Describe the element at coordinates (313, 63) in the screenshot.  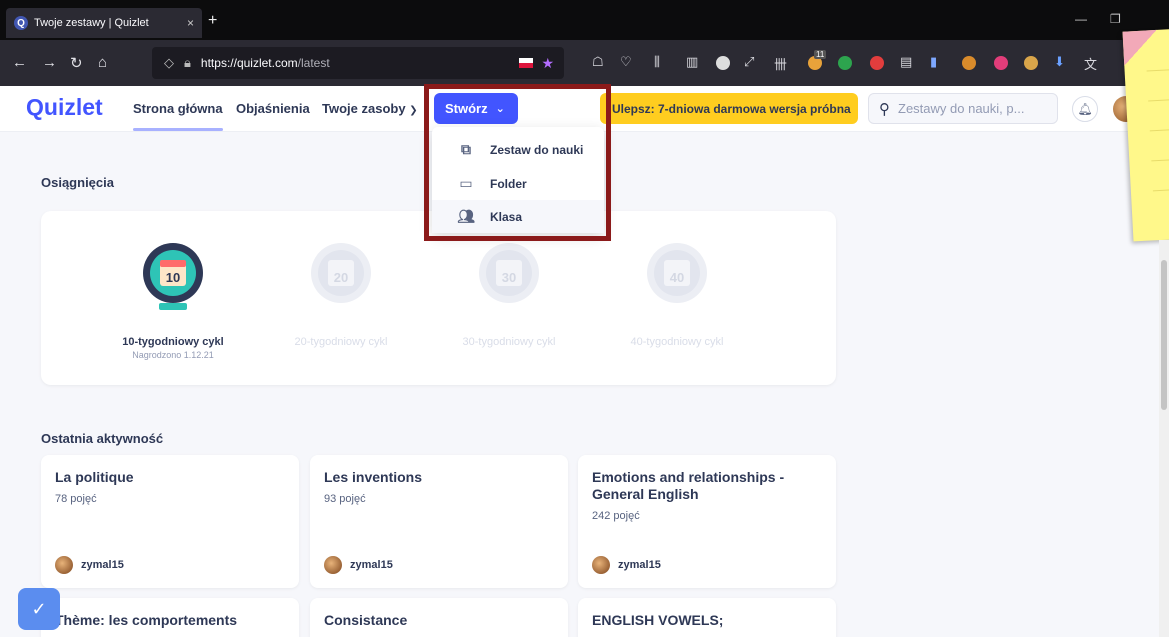
I see `url-path: /latest` at that location.